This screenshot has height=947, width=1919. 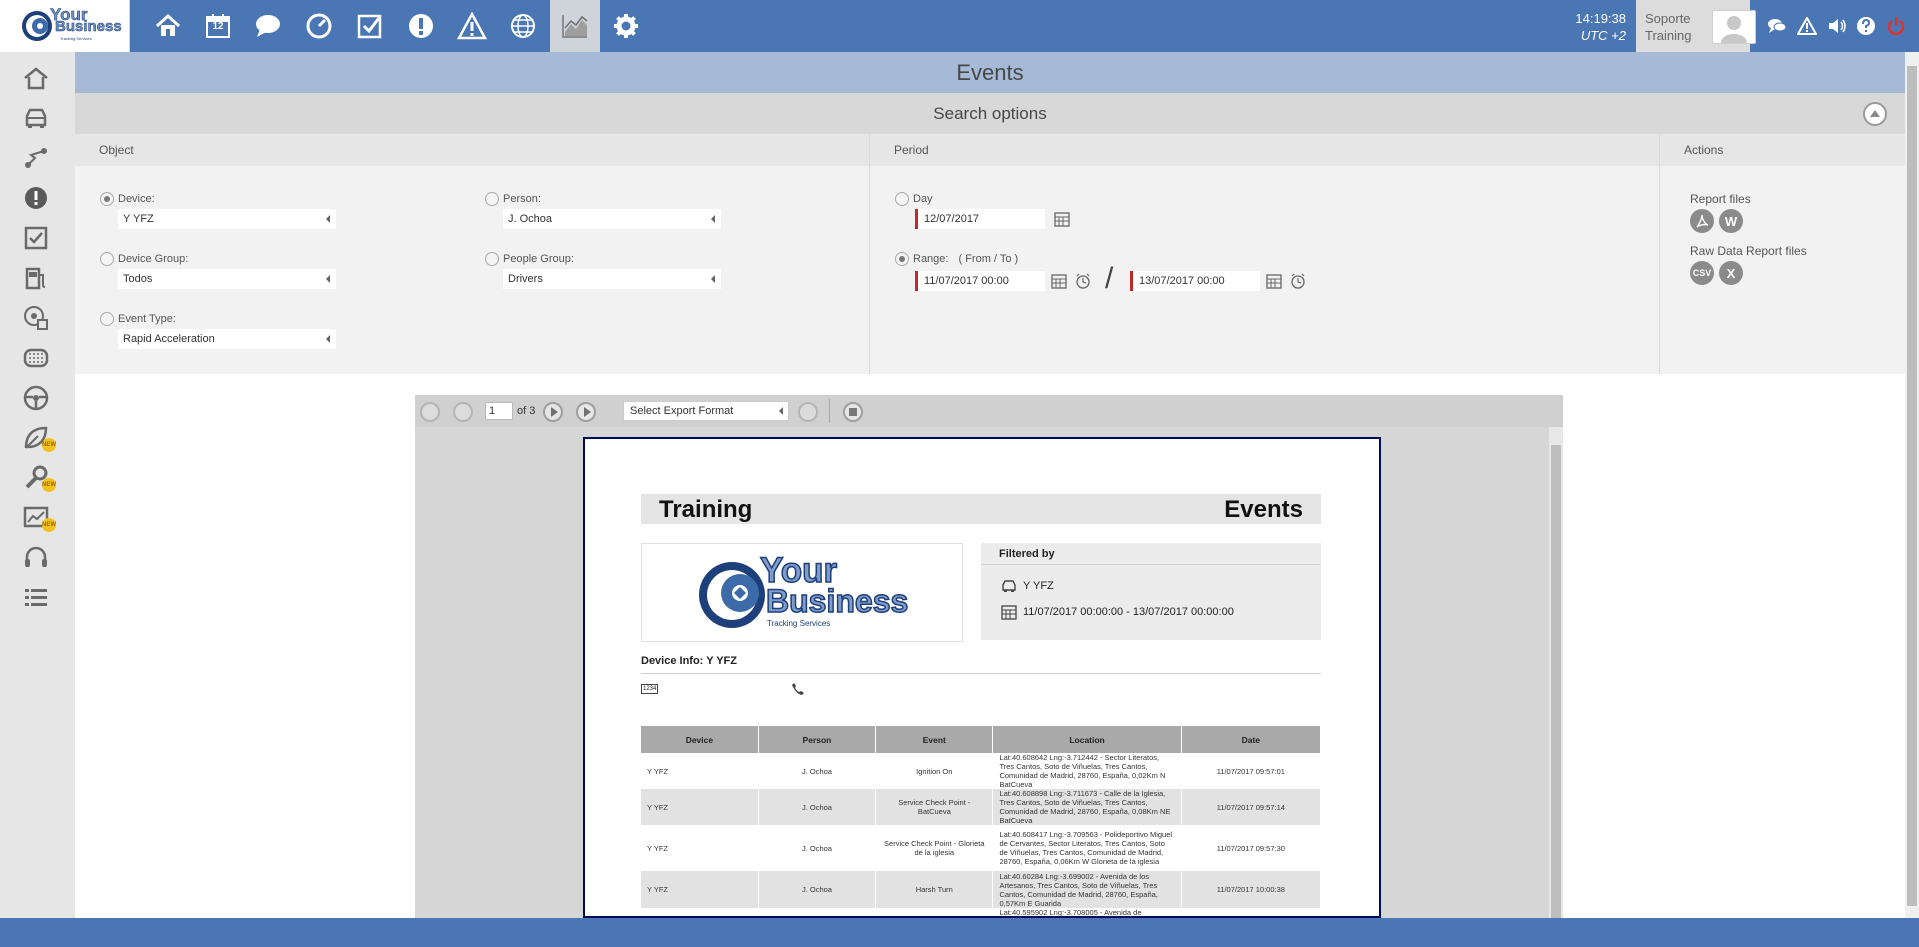 What do you see at coordinates (553, 412) in the screenshot?
I see `next-page-icon` at bounding box center [553, 412].